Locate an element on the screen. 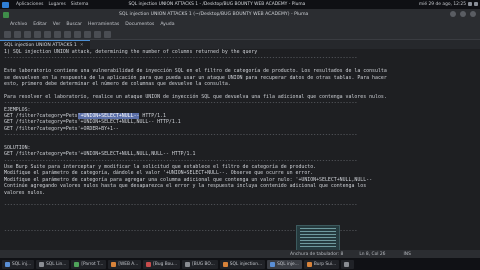 This screenshot has height=270, width=480. menu-search: Buscar is located at coordinates (74, 24).